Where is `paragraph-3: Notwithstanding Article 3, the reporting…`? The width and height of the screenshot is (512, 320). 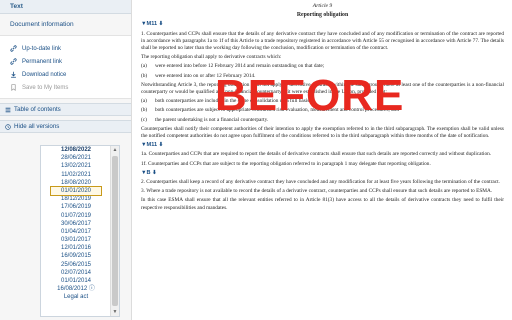 paragraph-3: Notwithstanding Article 3, the reporting… is located at coordinates (322, 88).